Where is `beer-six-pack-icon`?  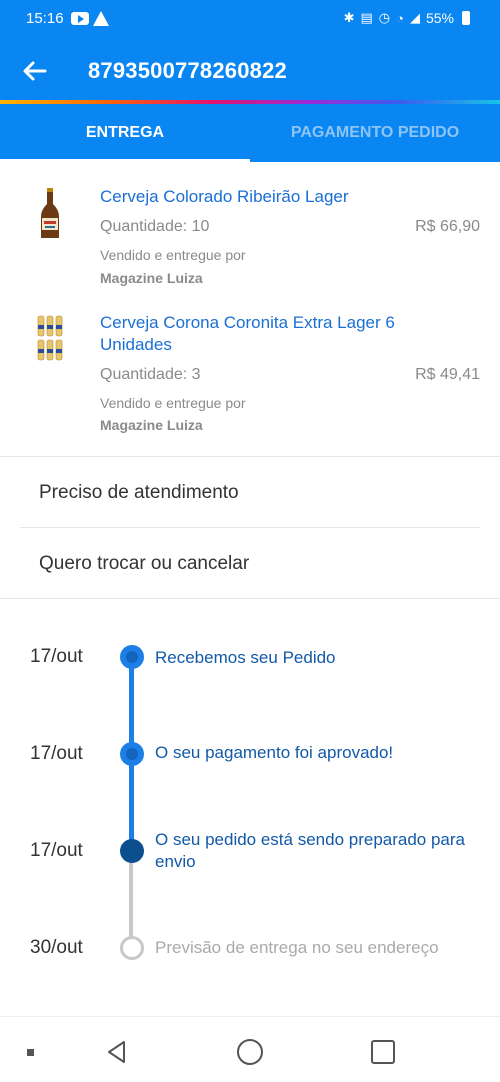 beer-six-pack-icon is located at coordinates (50, 338).